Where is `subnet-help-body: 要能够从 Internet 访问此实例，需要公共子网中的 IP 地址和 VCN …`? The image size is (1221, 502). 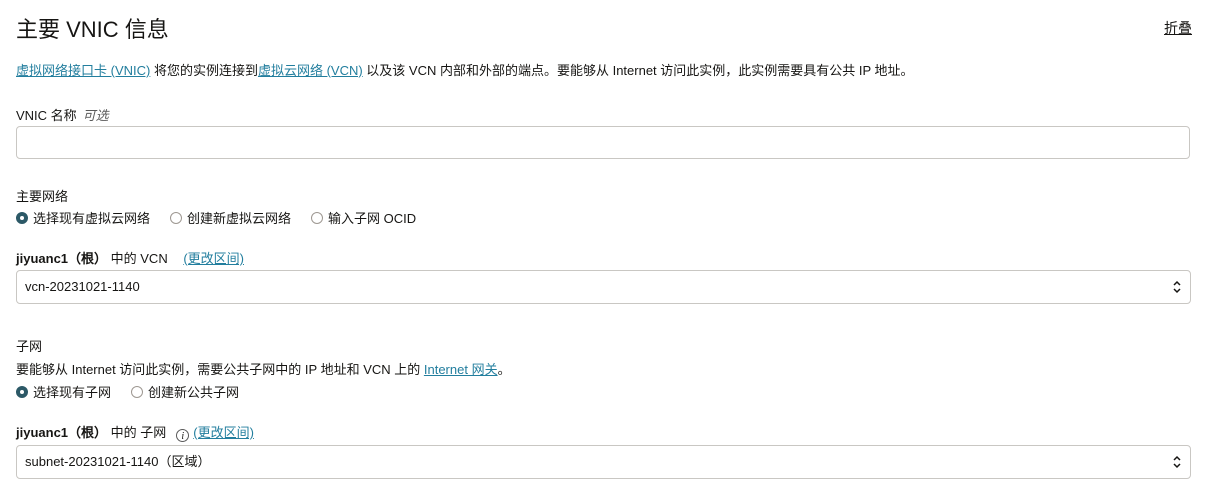 subnet-help-body: 要能够从 Internet 访问此实例，需要公共子网中的 IP 地址和 VCN … is located at coordinates (220, 369).